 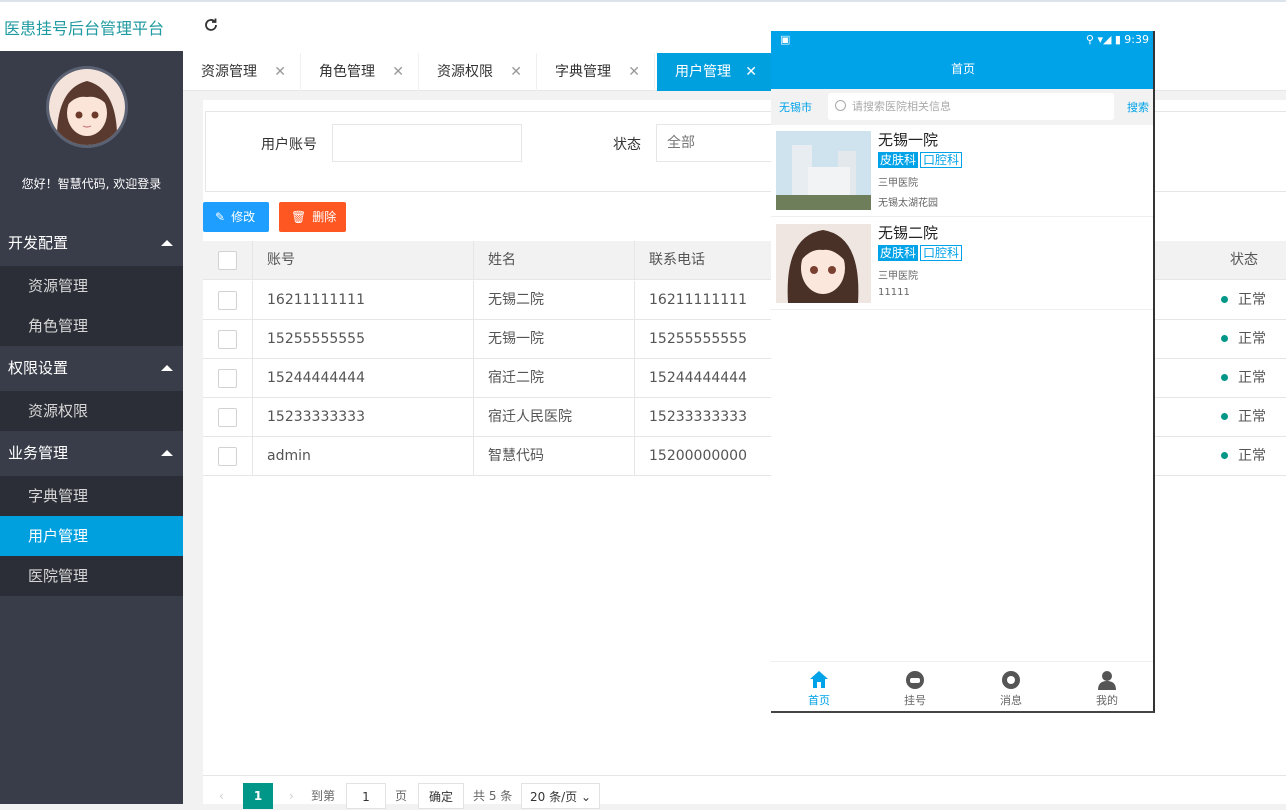 I want to click on caret-up-icon, so click(x=167, y=368).